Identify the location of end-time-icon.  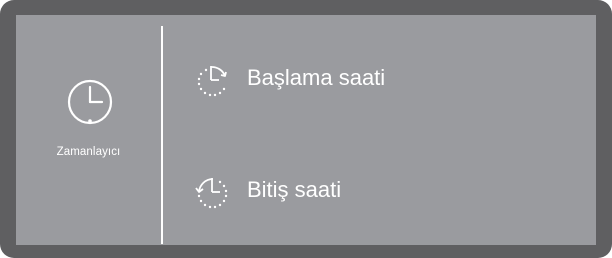
(211, 193).